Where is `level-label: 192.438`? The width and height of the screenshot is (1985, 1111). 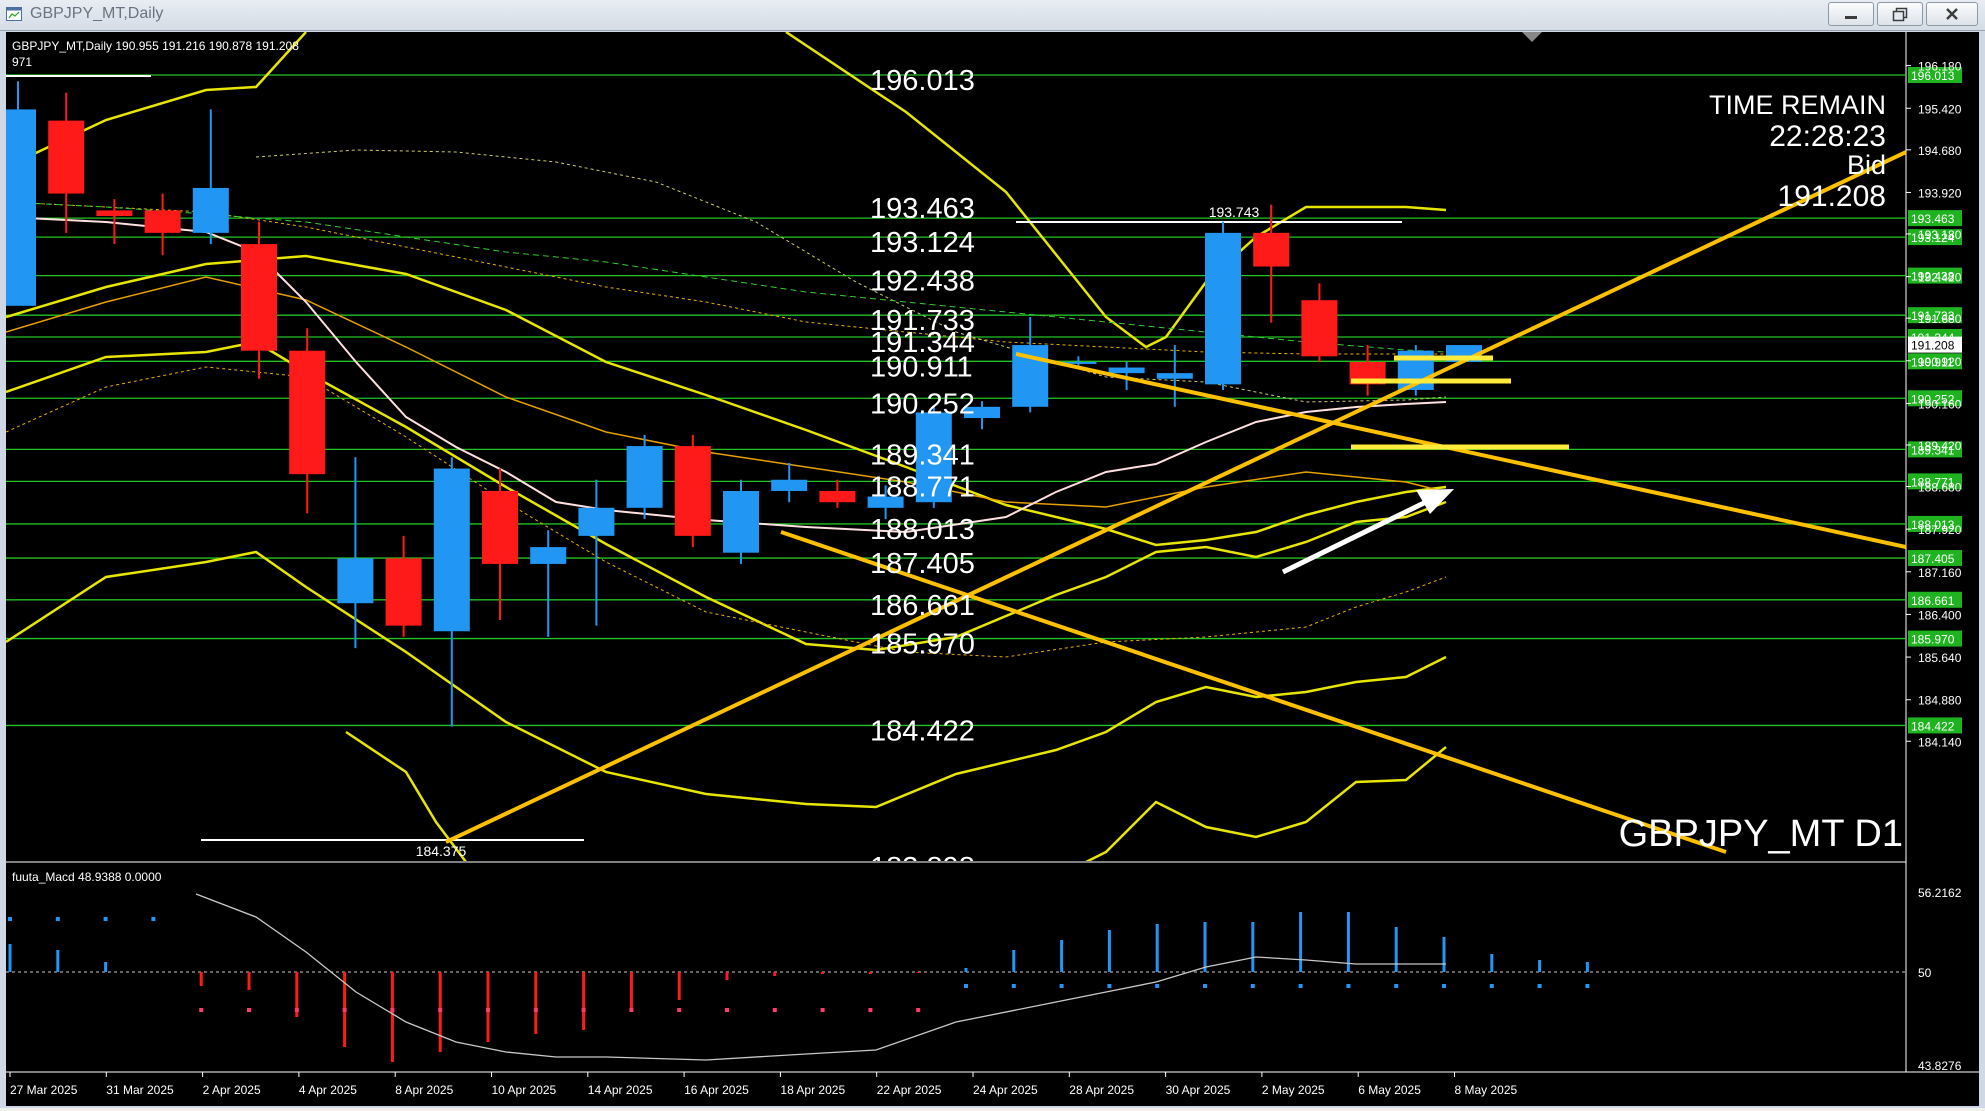
level-label: 192.438 is located at coordinates (922, 282).